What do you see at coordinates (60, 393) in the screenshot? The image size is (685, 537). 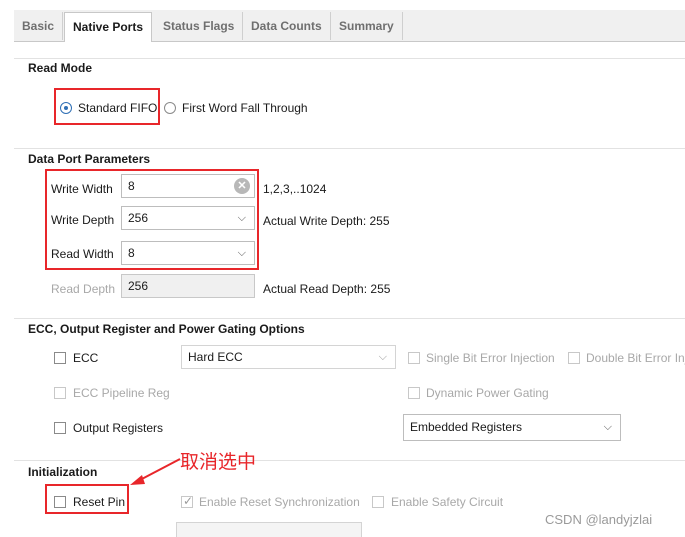 I see `ecc-pipeline-reg-checkbox` at bounding box center [60, 393].